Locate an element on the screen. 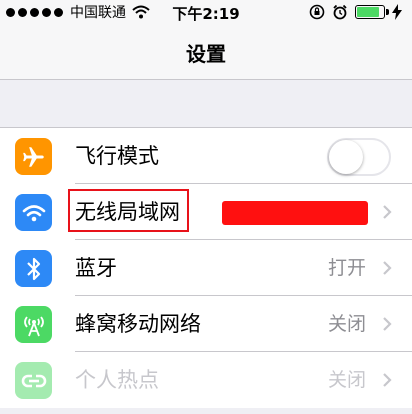 Image resolution: width=412 pixels, height=414 pixels. cellular-status: 关闭 is located at coordinates (346, 324).